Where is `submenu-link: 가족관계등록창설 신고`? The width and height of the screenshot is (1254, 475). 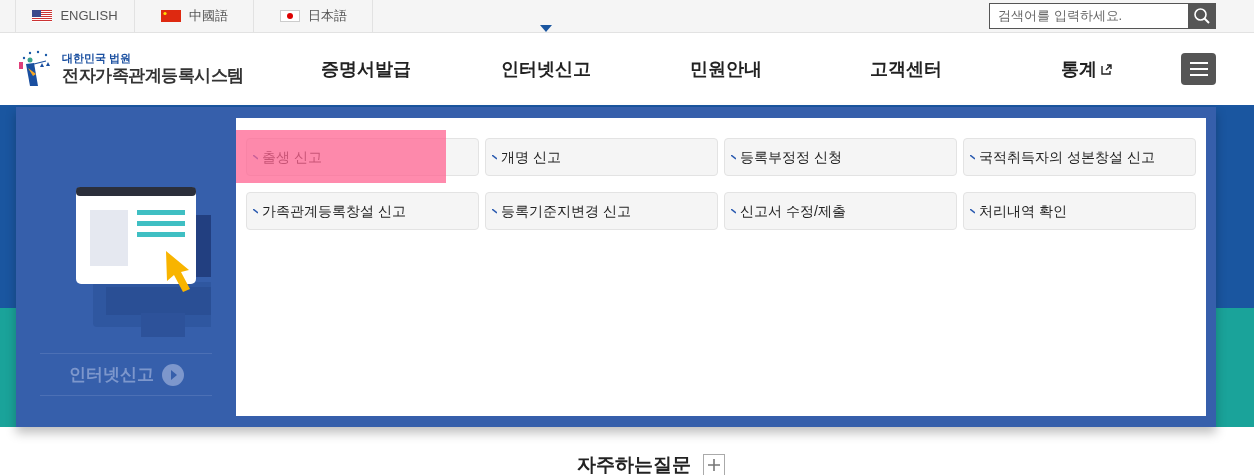
submenu-link: 가족관계등록창설 신고 is located at coordinates (362, 211).